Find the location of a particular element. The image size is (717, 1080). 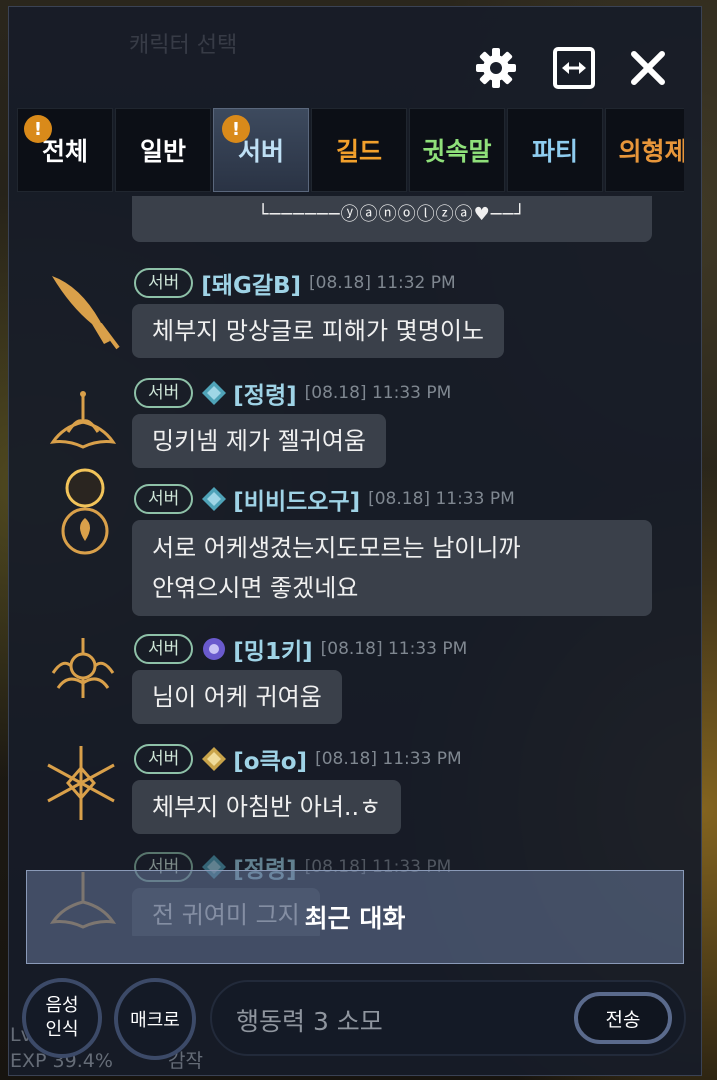

sender-name: [정령] is located at coordinates (264, 393).